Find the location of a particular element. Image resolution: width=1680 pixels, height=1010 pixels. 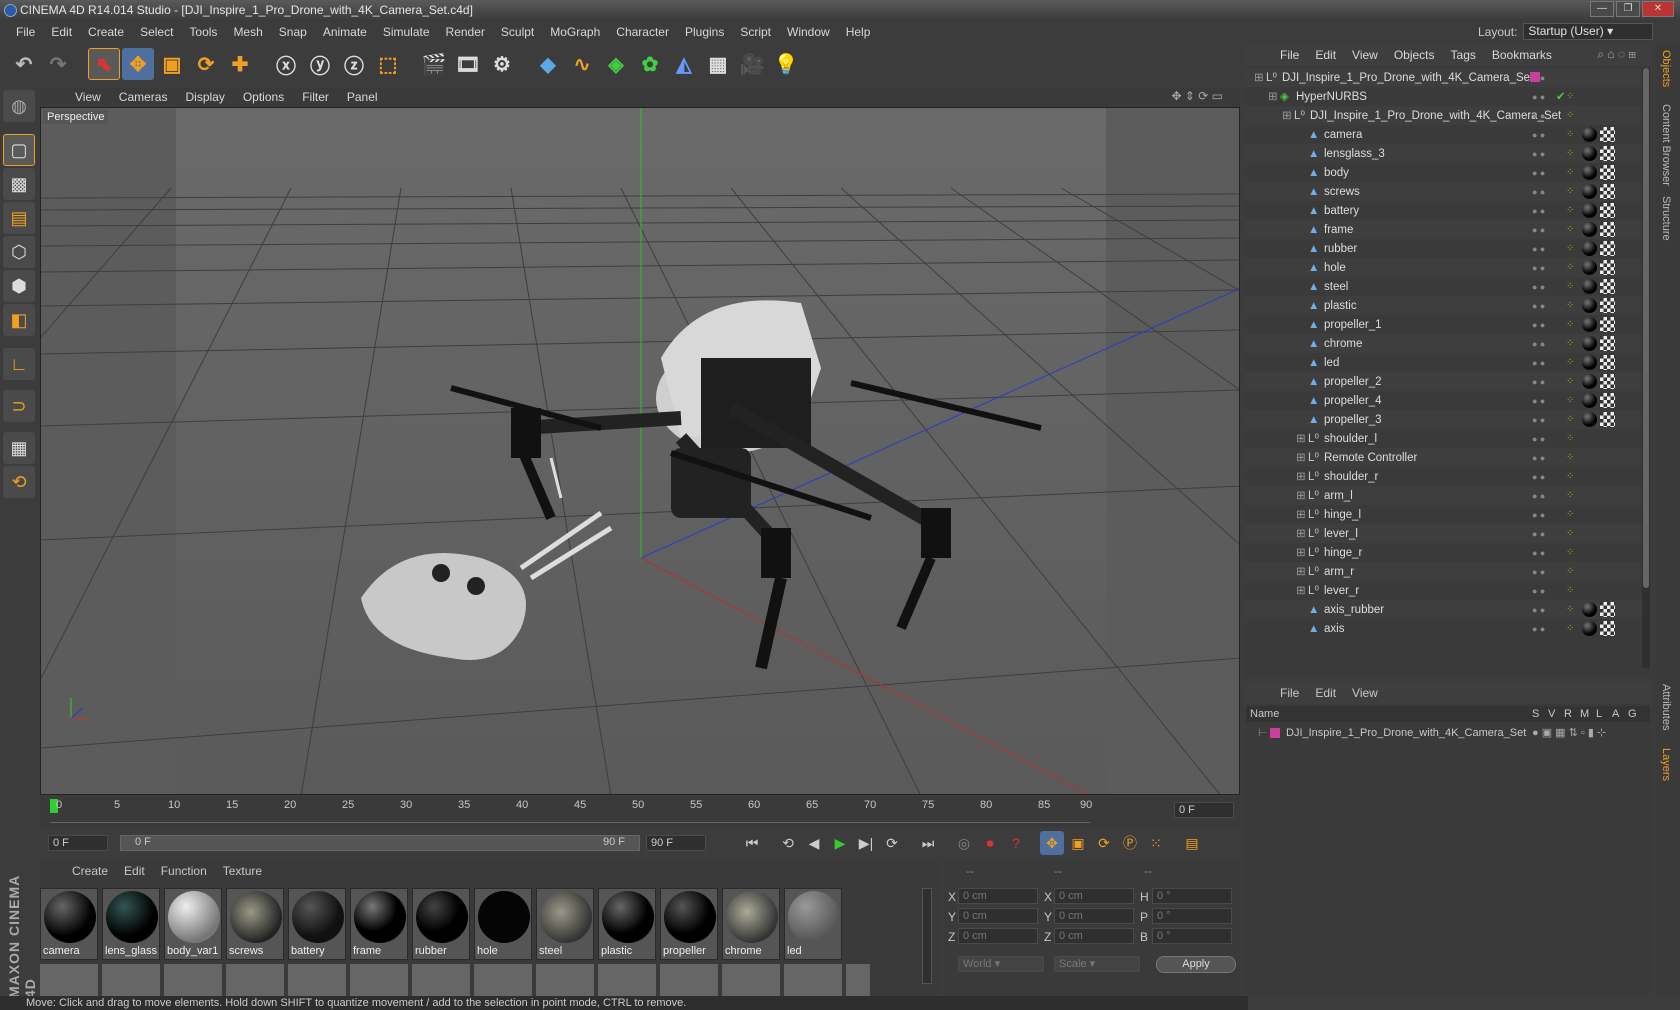

object-row: ▲ body ● ● ⁘ is located at coordinates (1445, 173).